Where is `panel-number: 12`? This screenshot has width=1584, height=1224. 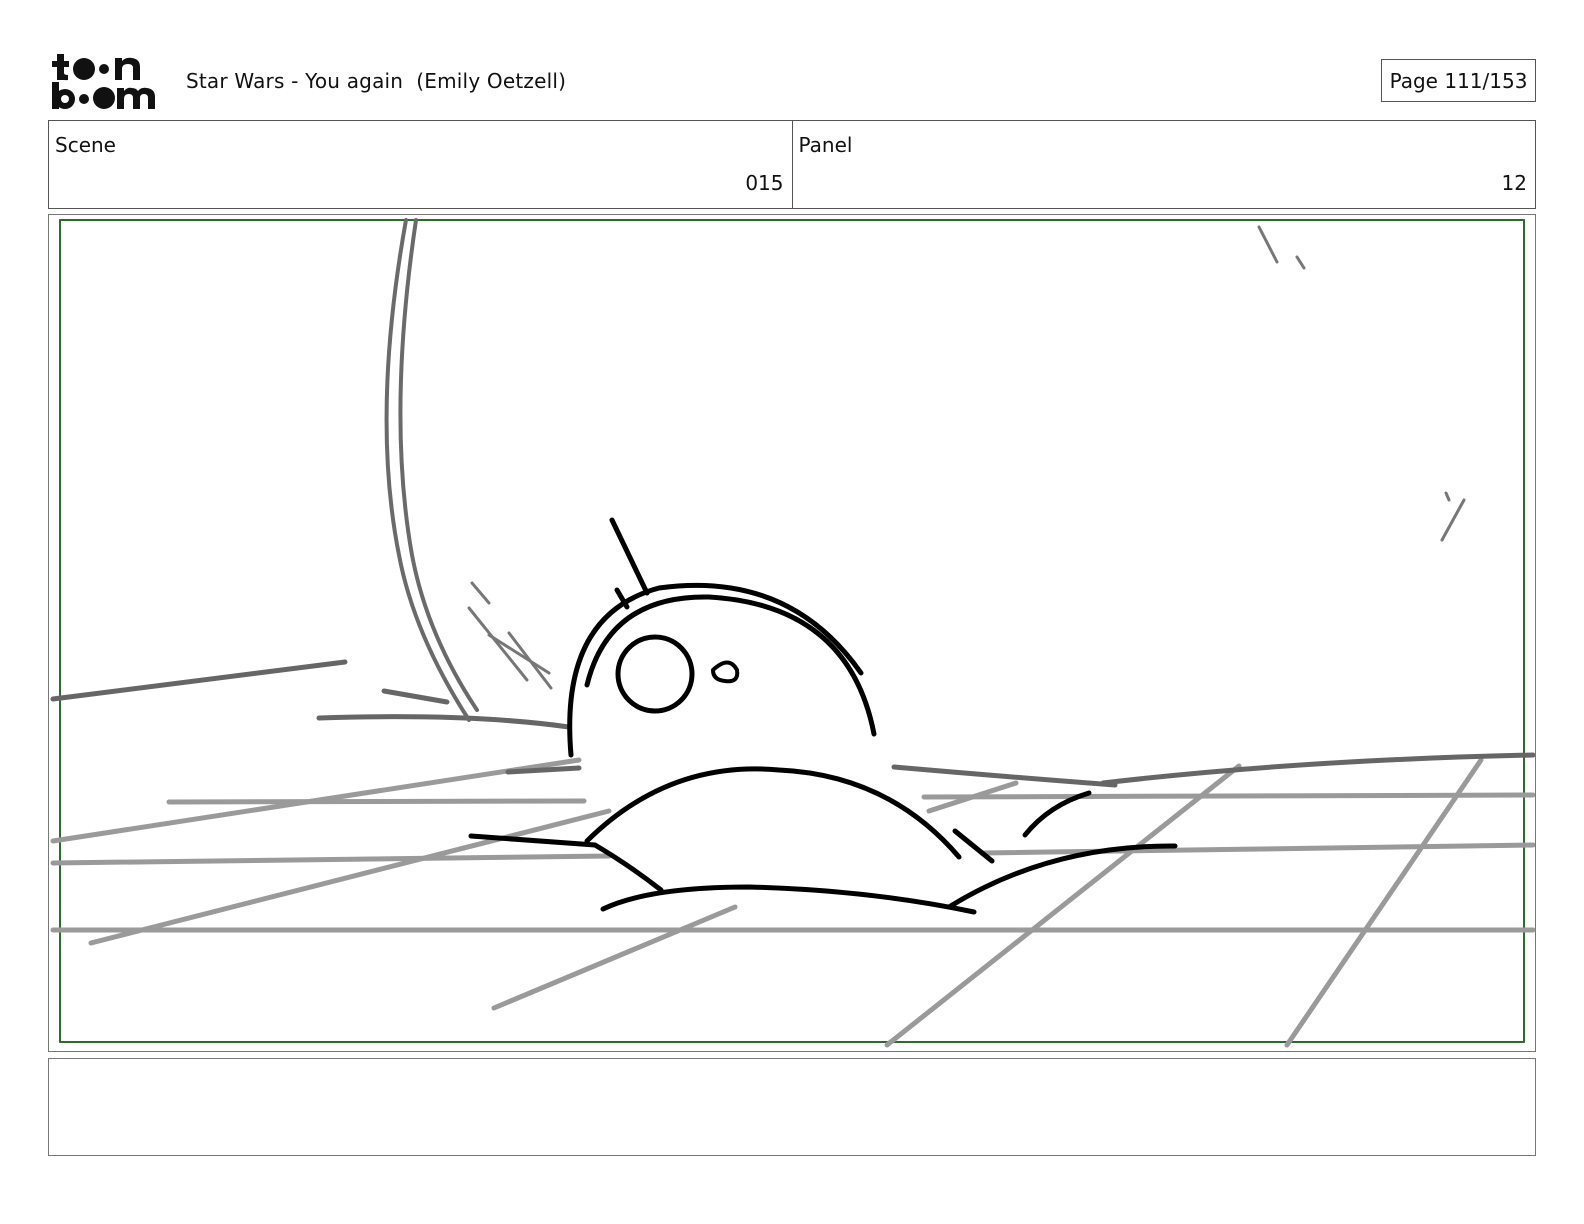 panel-number: 12 is located at coordinates (1514, 183).